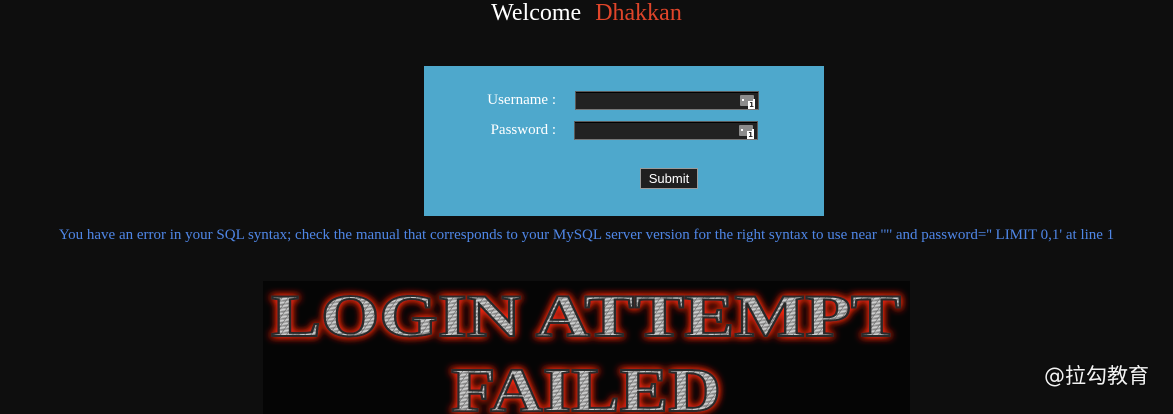  What do you see at coordinates (586, 316) in the screenshot?
I see `banner-line-1: LOGIN ATTEMPT` at bounding box center [586, 316].